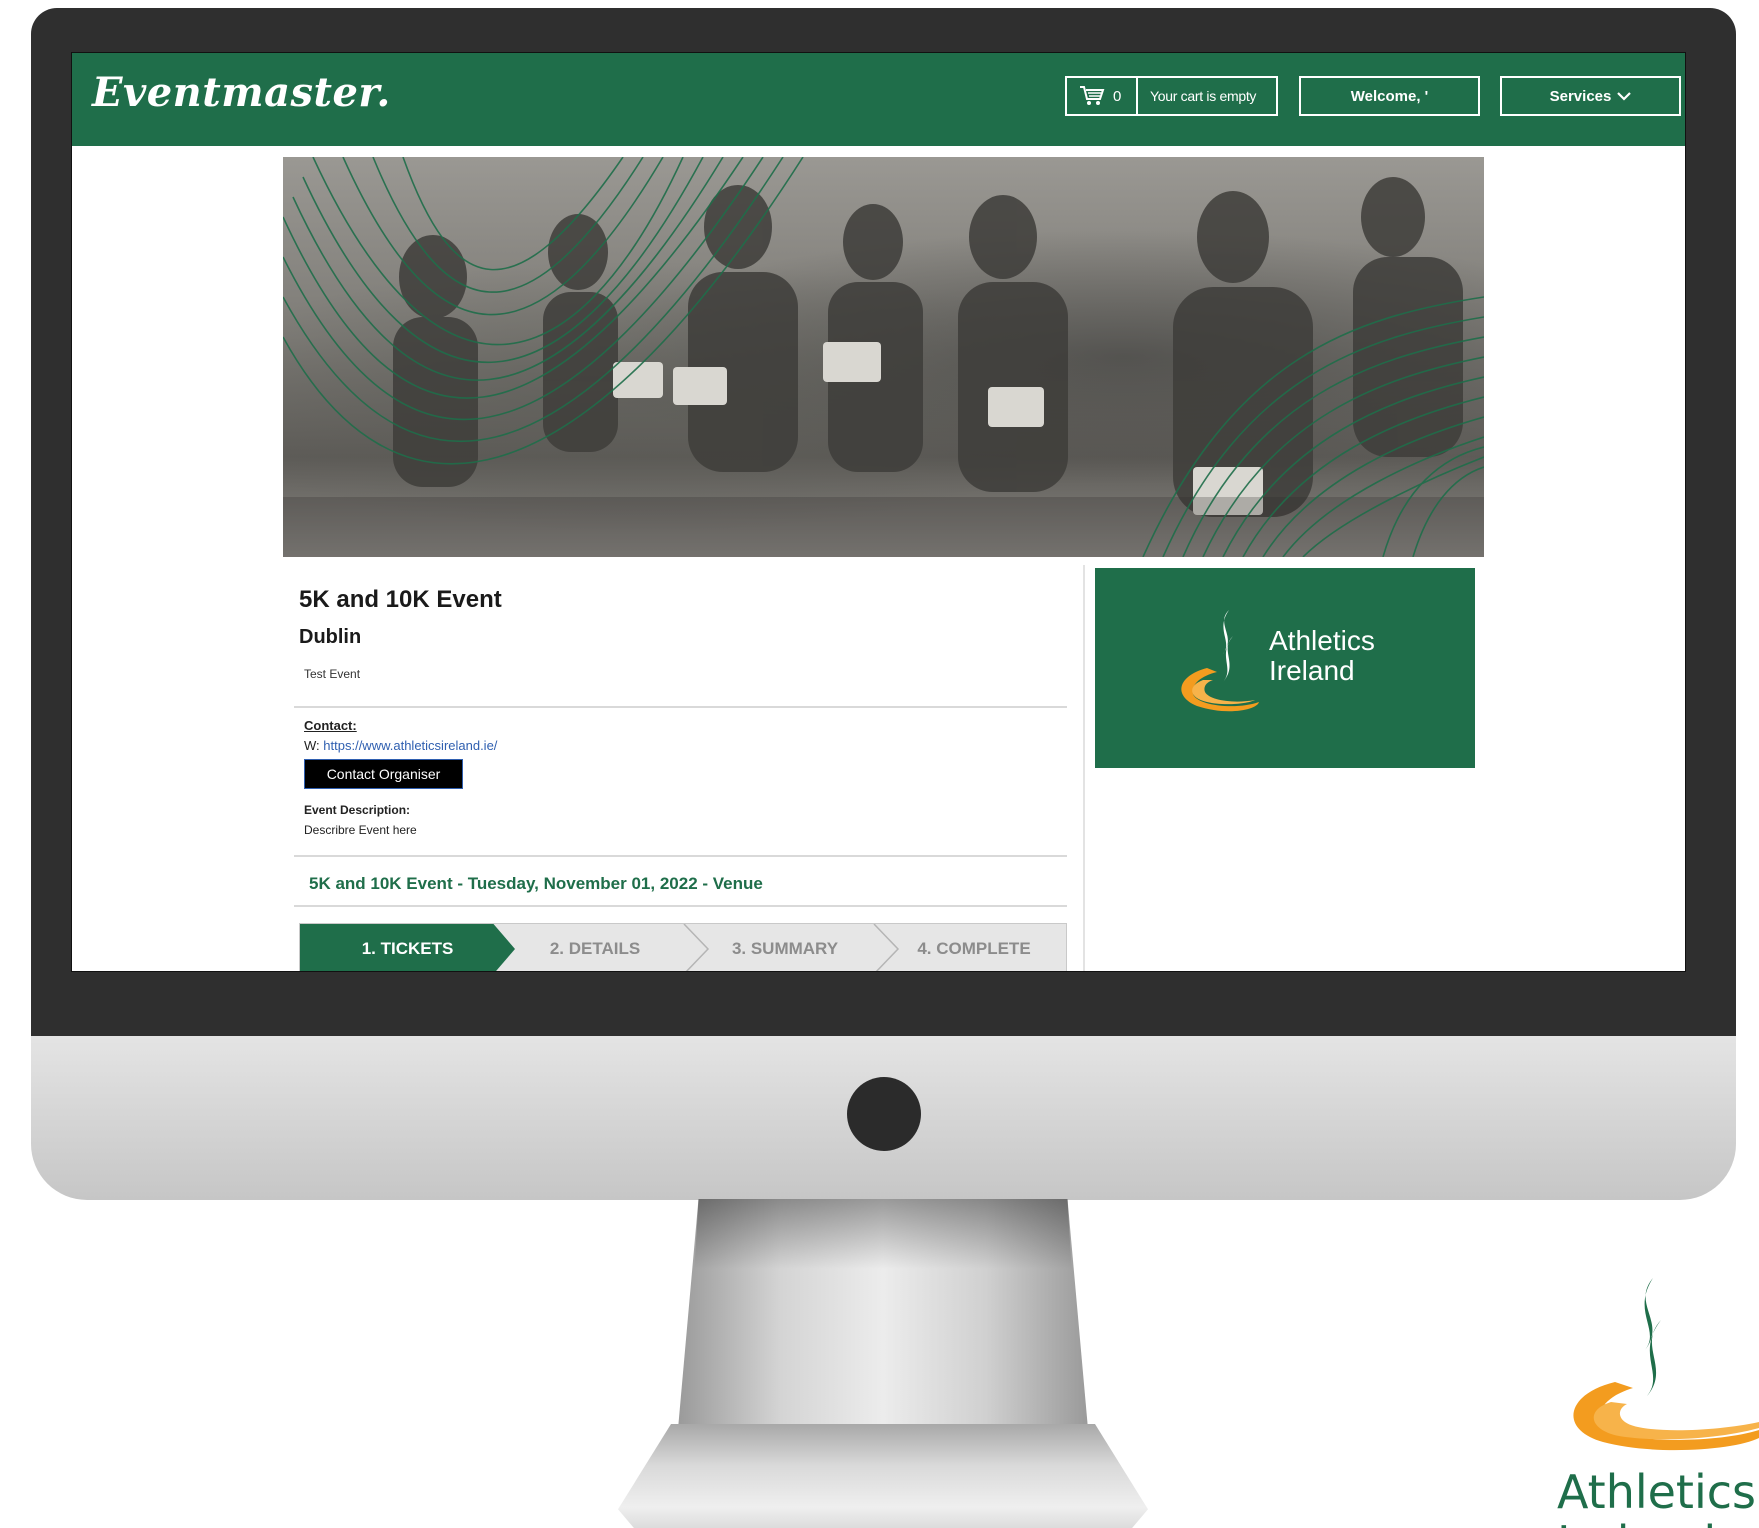  Describe the element at coordinates (1624, 96) in the screenshot. I see `chevron-down-icon` at that location.